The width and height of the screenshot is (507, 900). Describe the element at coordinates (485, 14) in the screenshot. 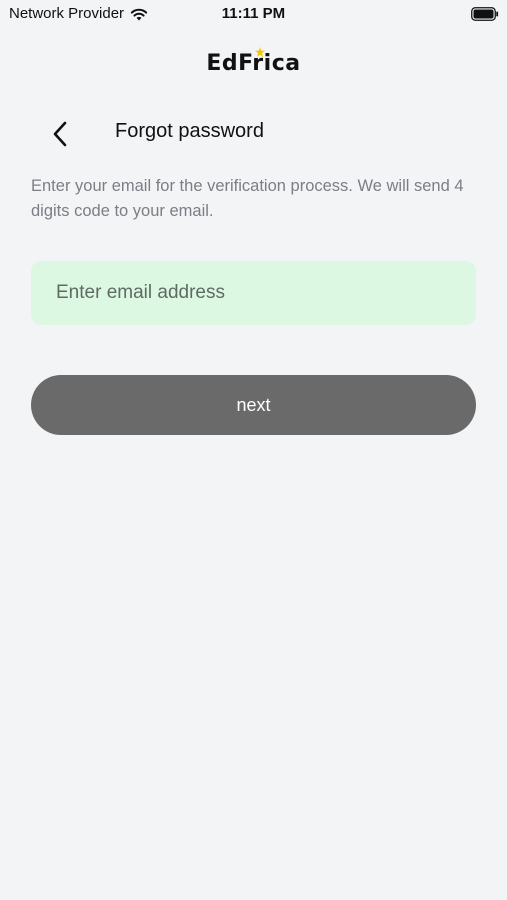

I see `battery-icon` at that location.